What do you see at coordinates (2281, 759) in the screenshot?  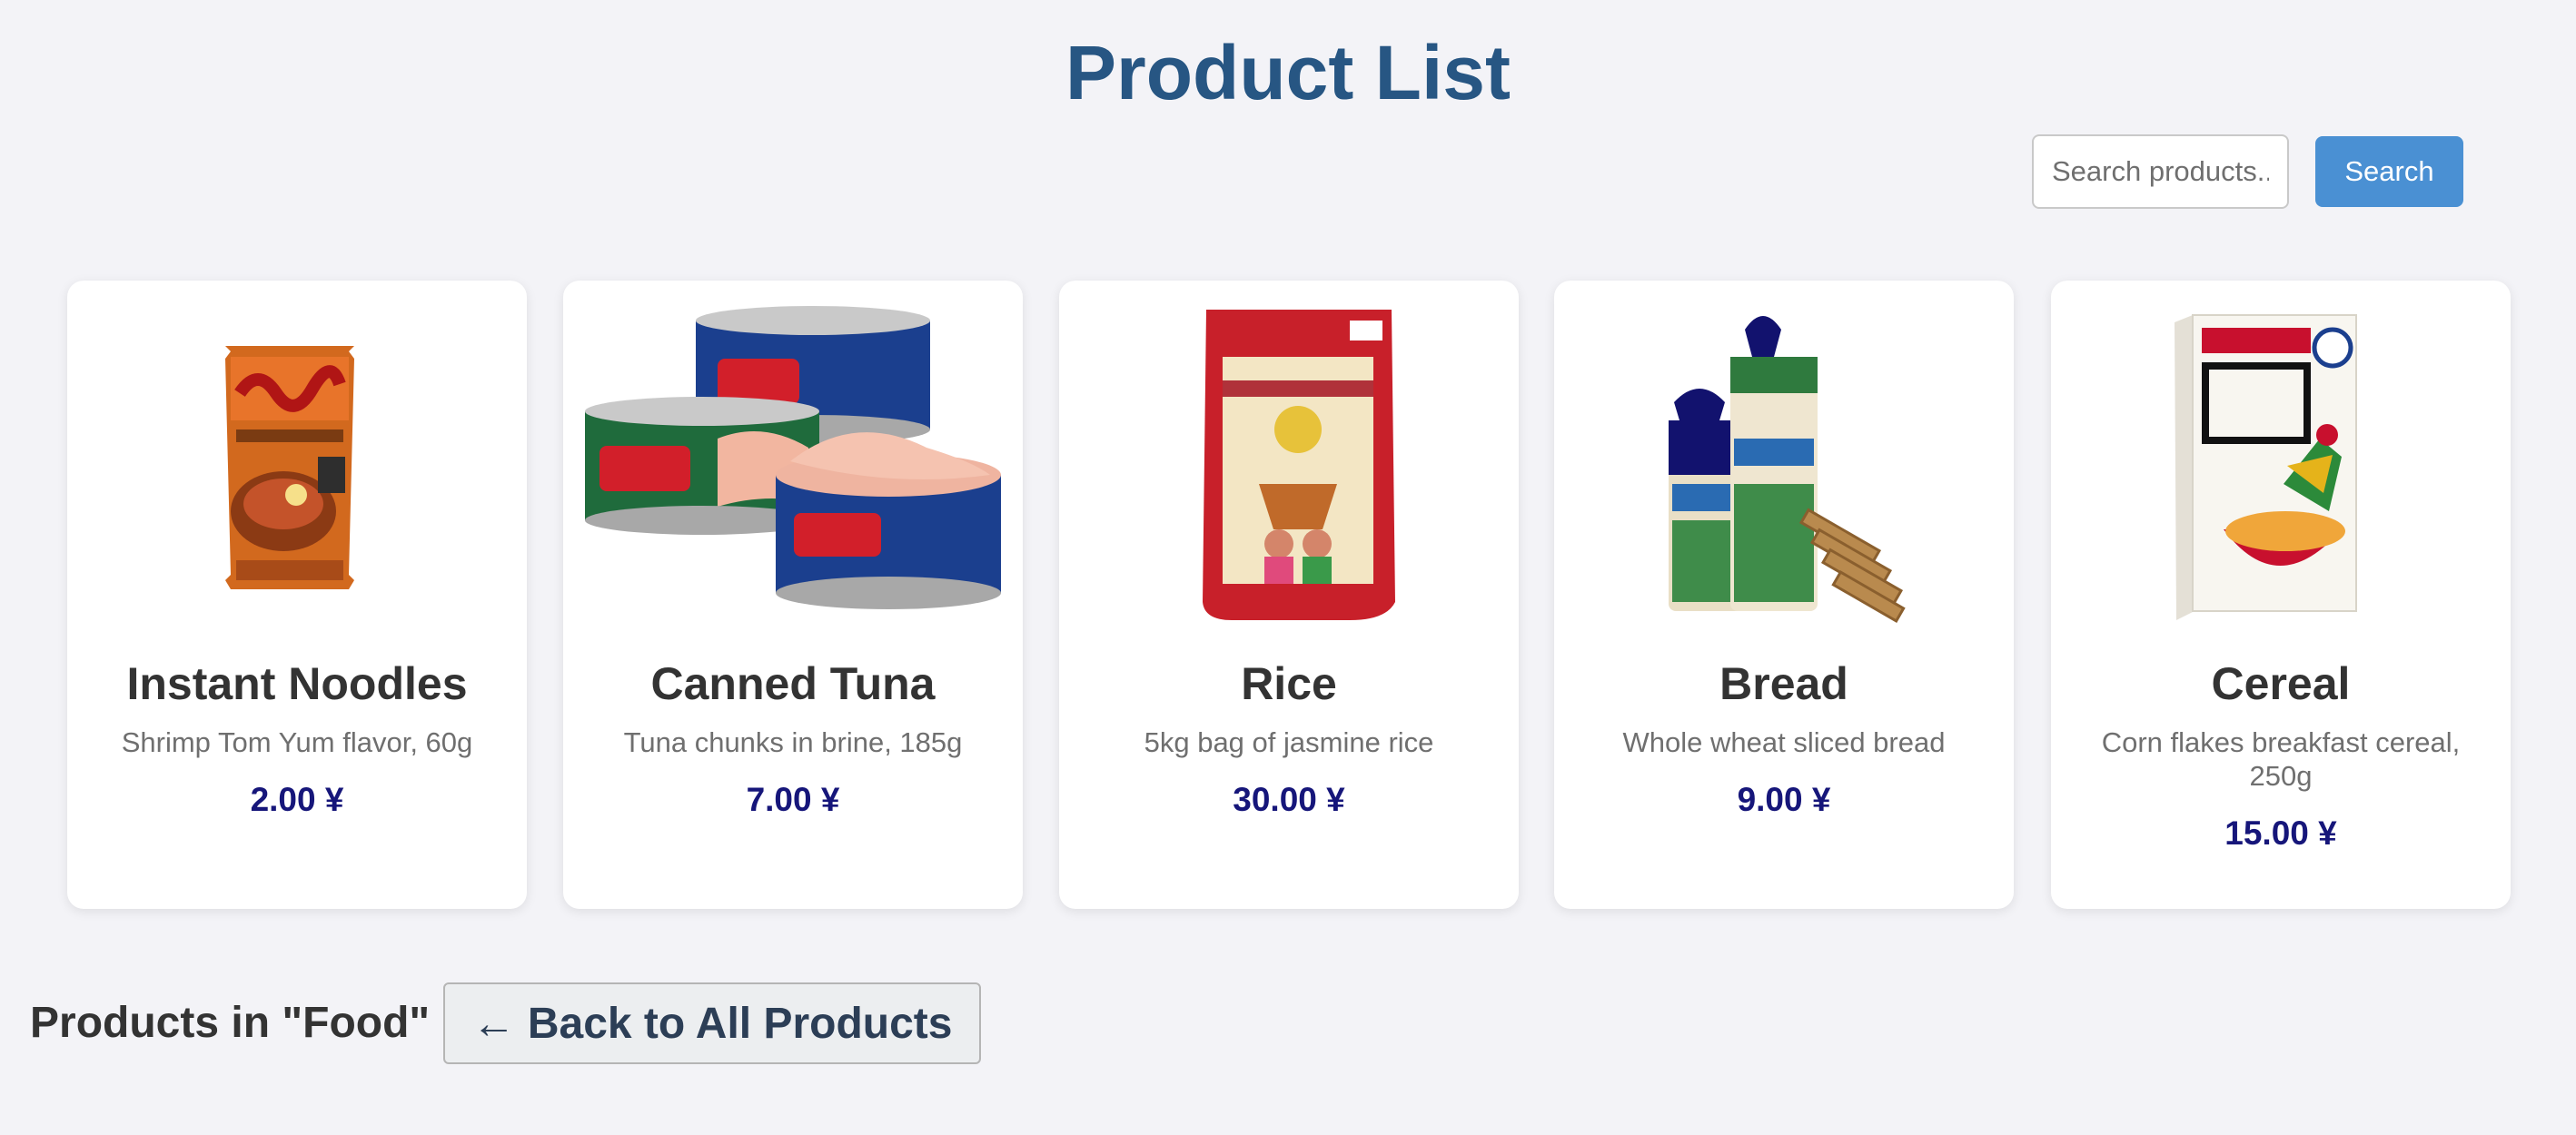 I see `product-description: Corn flakes breakfast cereal, 250g` at bounding box center [2281, 759].